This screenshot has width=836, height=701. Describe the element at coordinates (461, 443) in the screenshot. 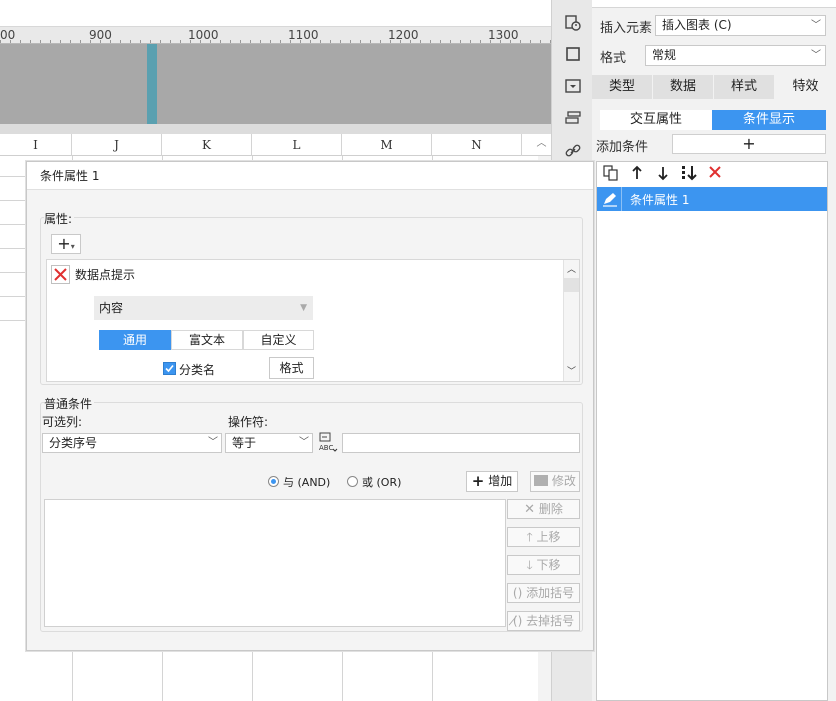

I see `condition-value-input` at that location.